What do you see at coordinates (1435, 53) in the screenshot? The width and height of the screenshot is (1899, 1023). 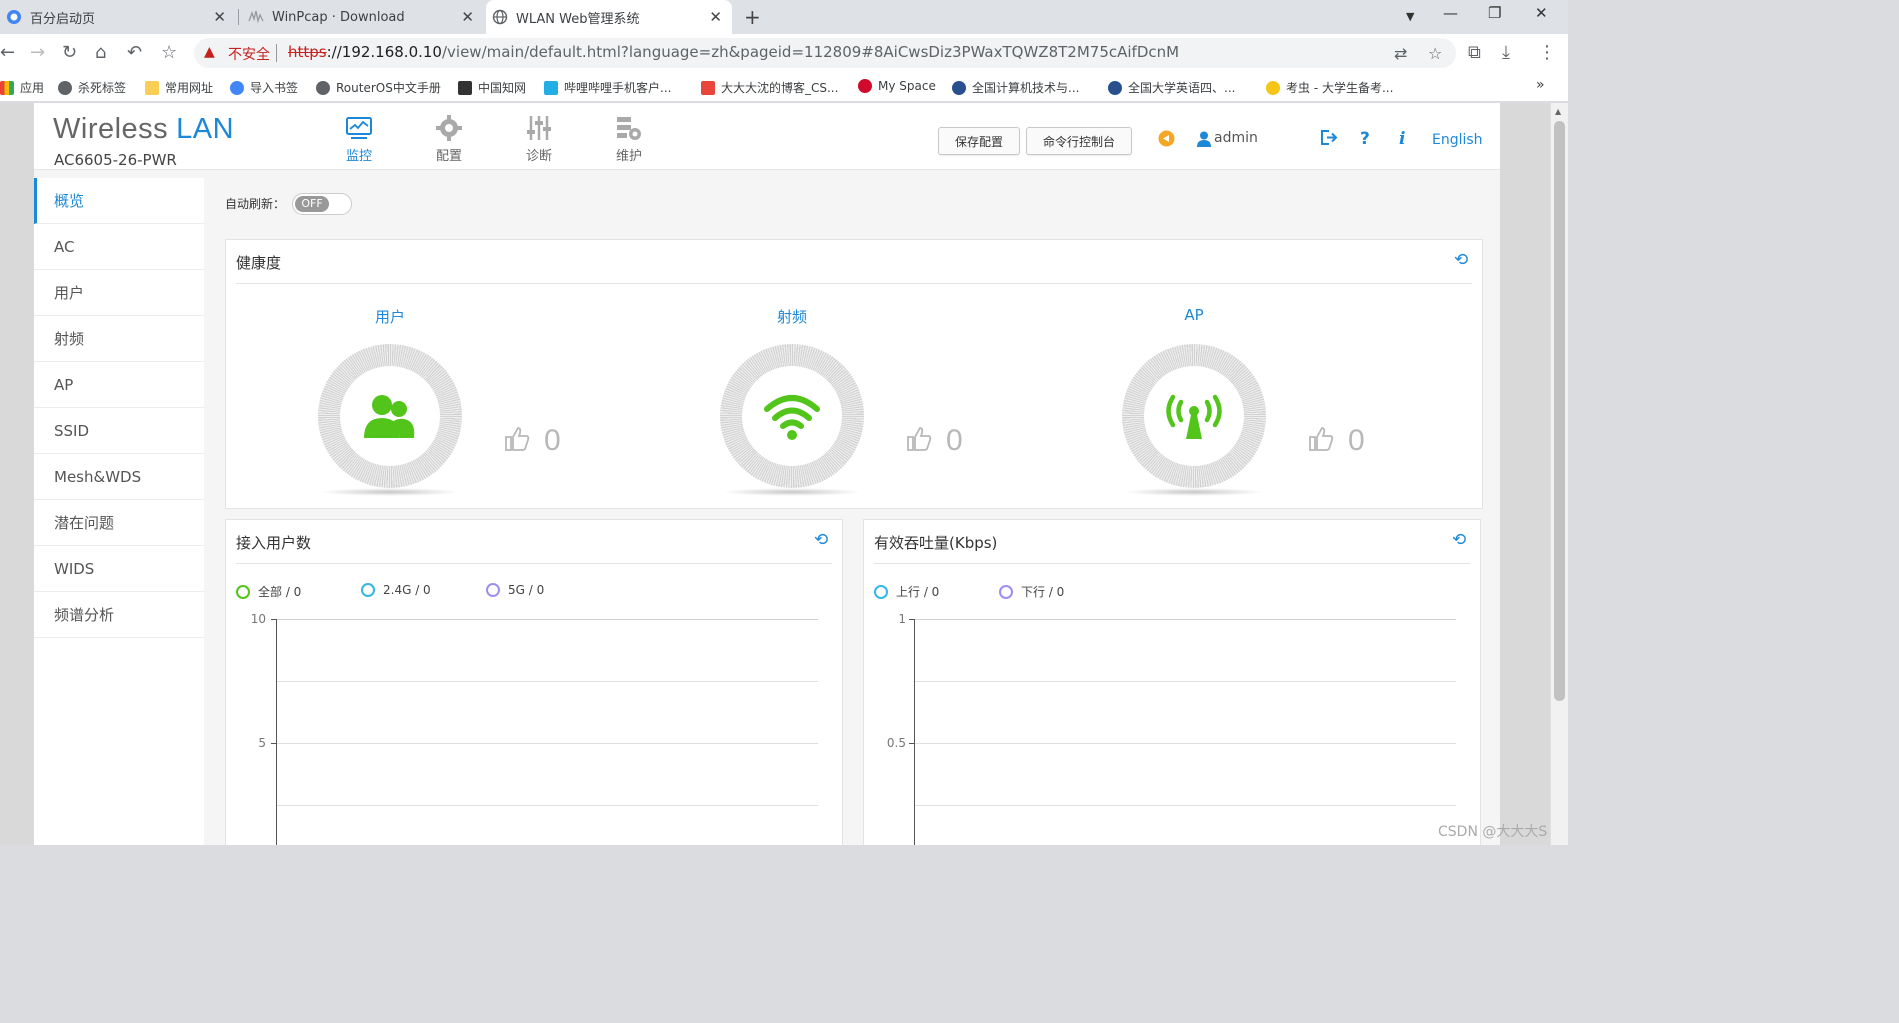 I see `bookmark-star-icon: ☆` at bounding box center [1435, 53].